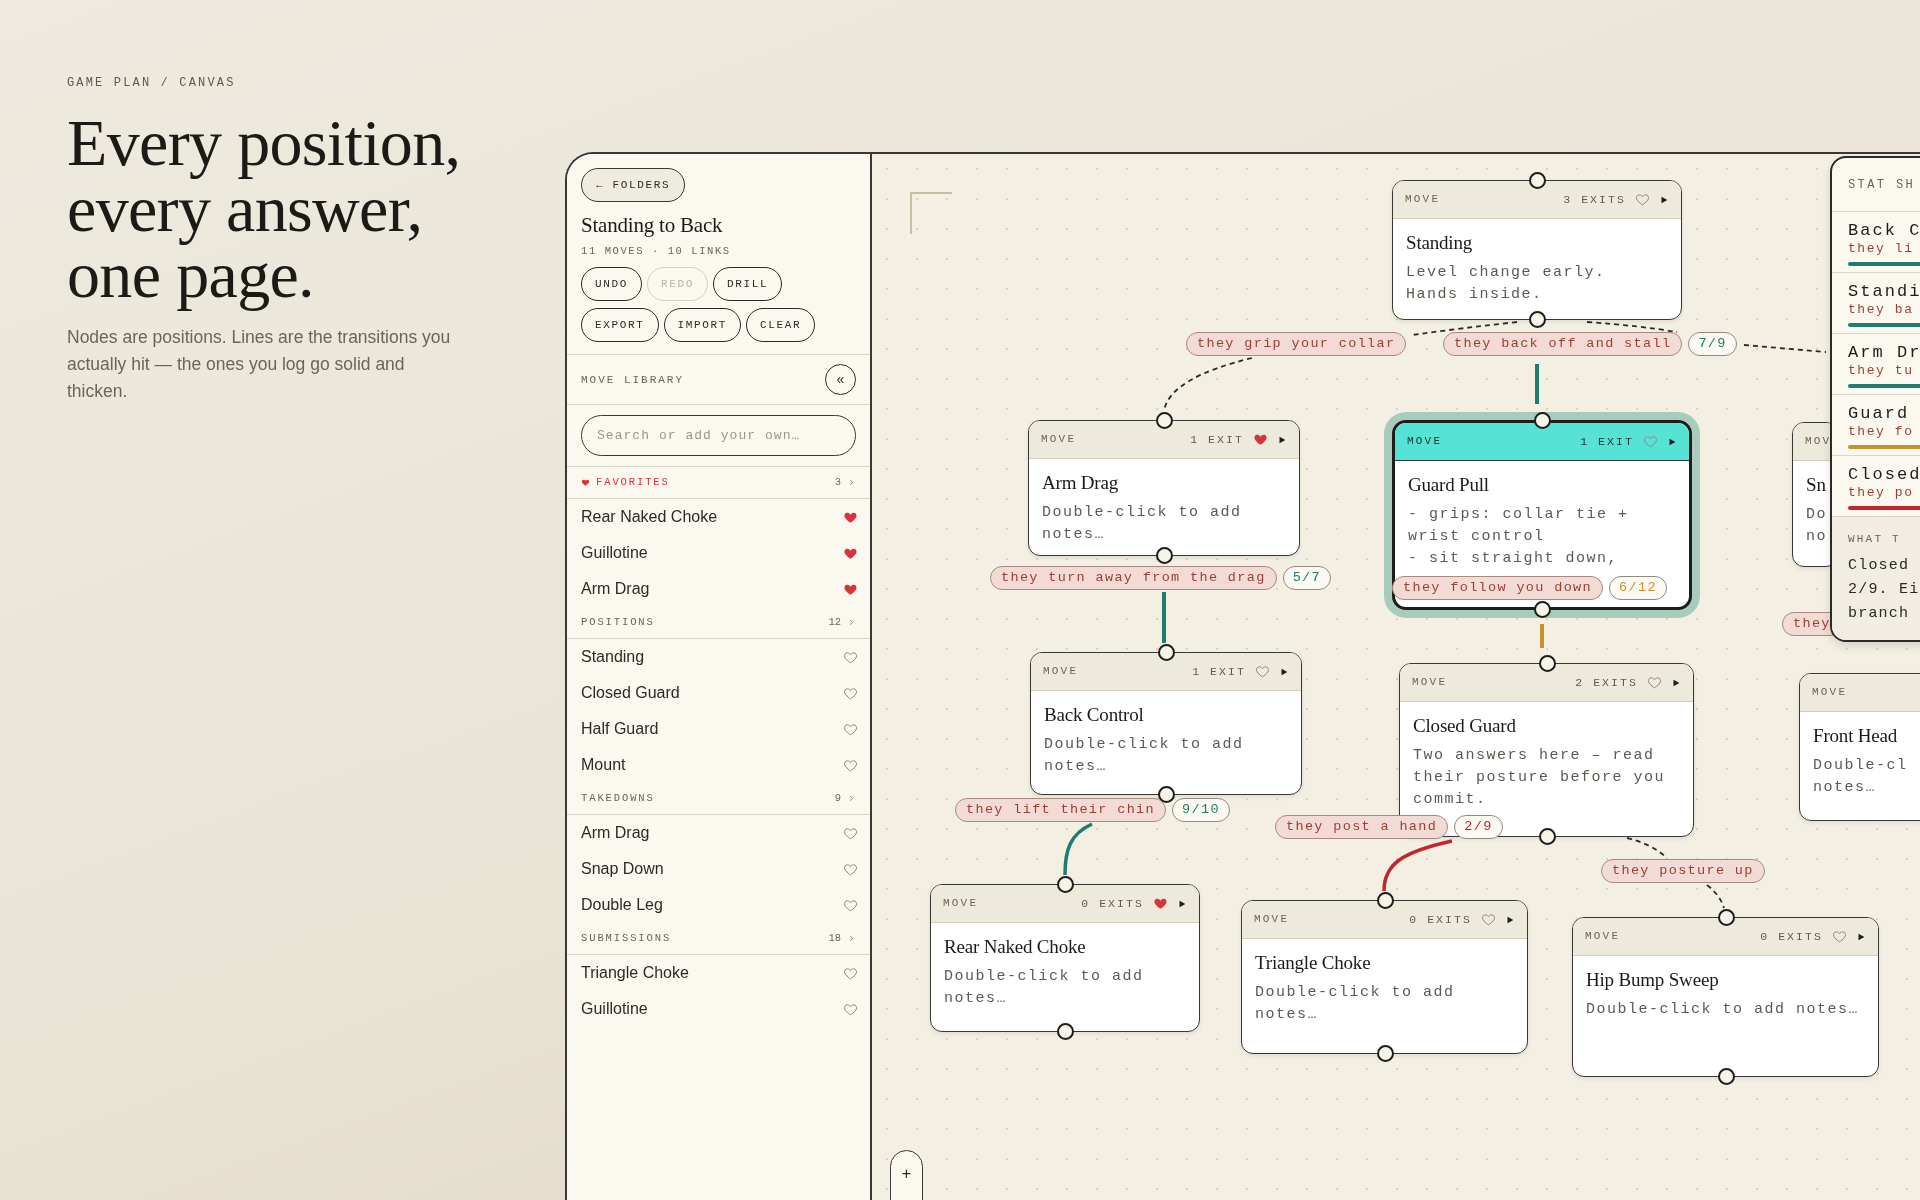  Describe the element at coordinates (1296, 344) in the screenshot. I see `transition-label: they grip your collar` at that location.